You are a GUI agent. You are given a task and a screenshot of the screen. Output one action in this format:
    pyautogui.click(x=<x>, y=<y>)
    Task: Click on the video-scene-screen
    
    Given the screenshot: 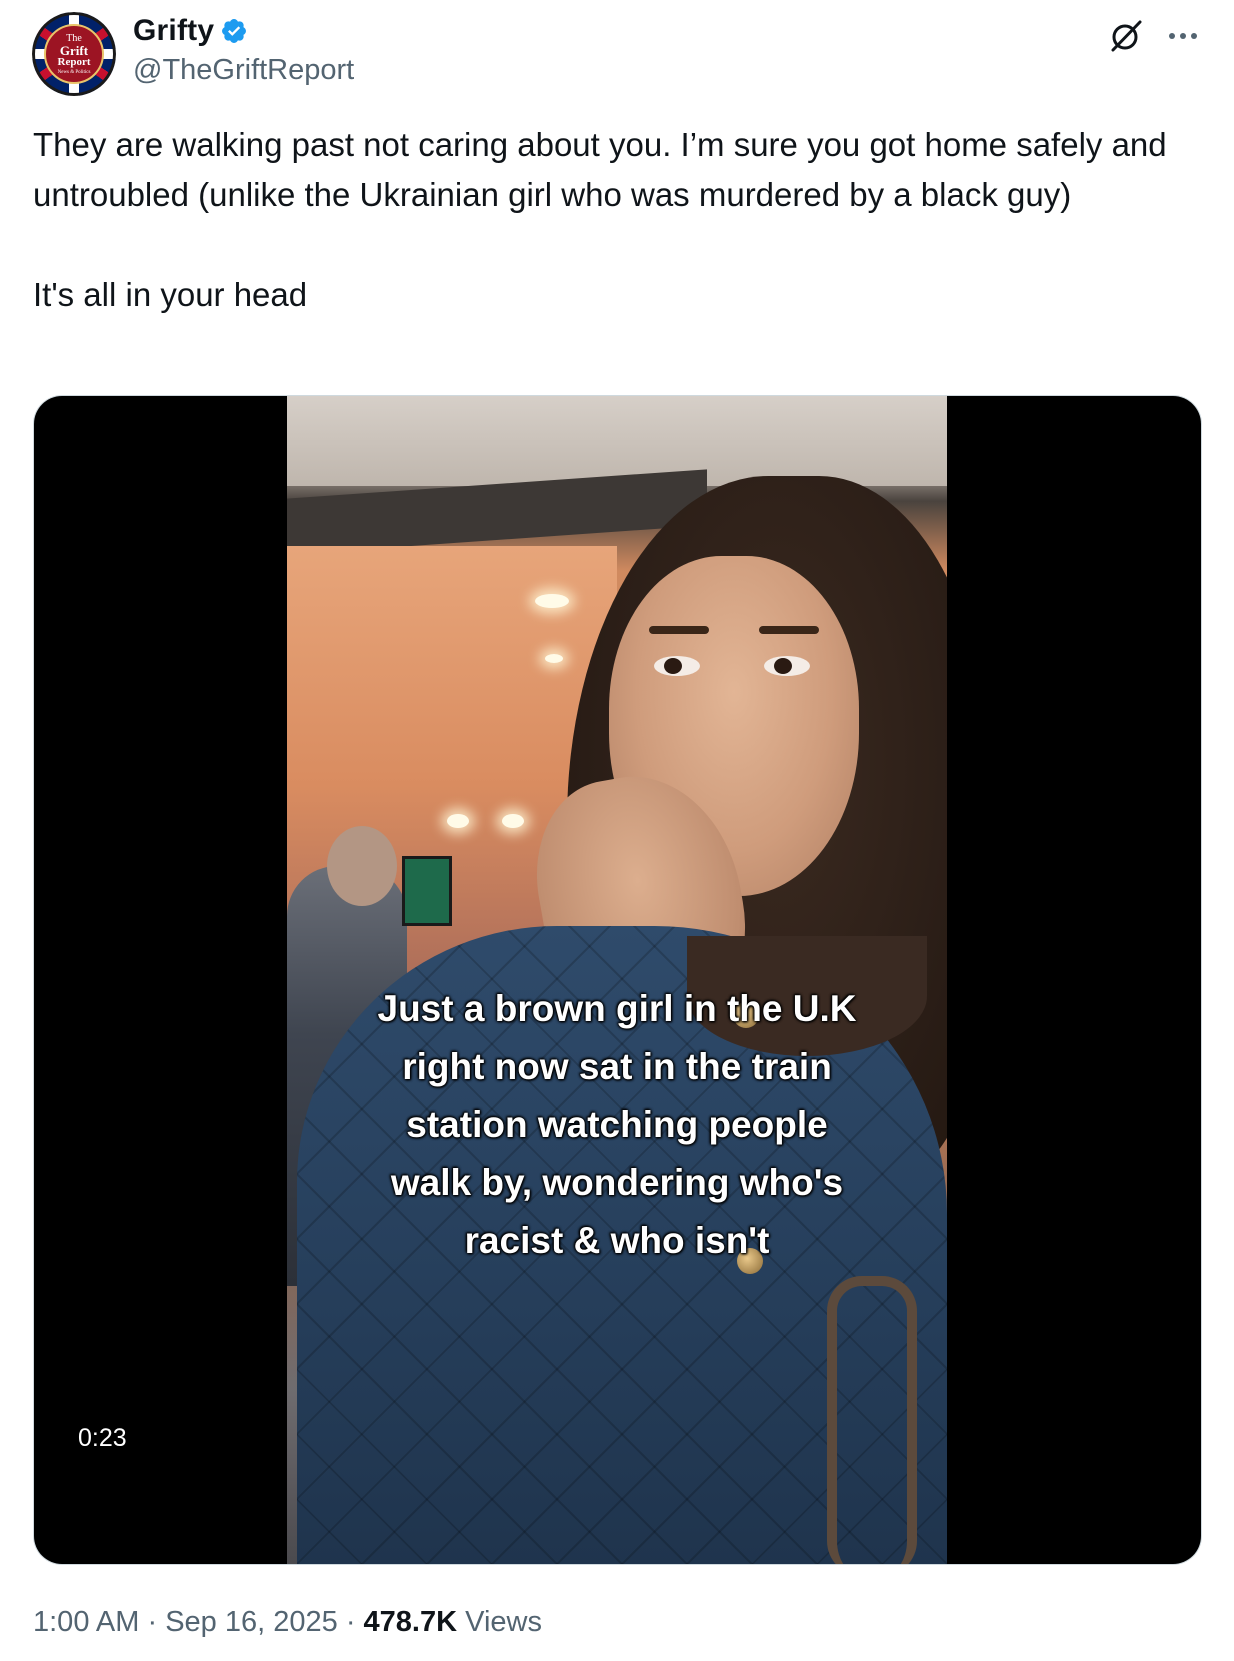 What is the action you would take?
    pyautogui.click(x=427, y=891)
    